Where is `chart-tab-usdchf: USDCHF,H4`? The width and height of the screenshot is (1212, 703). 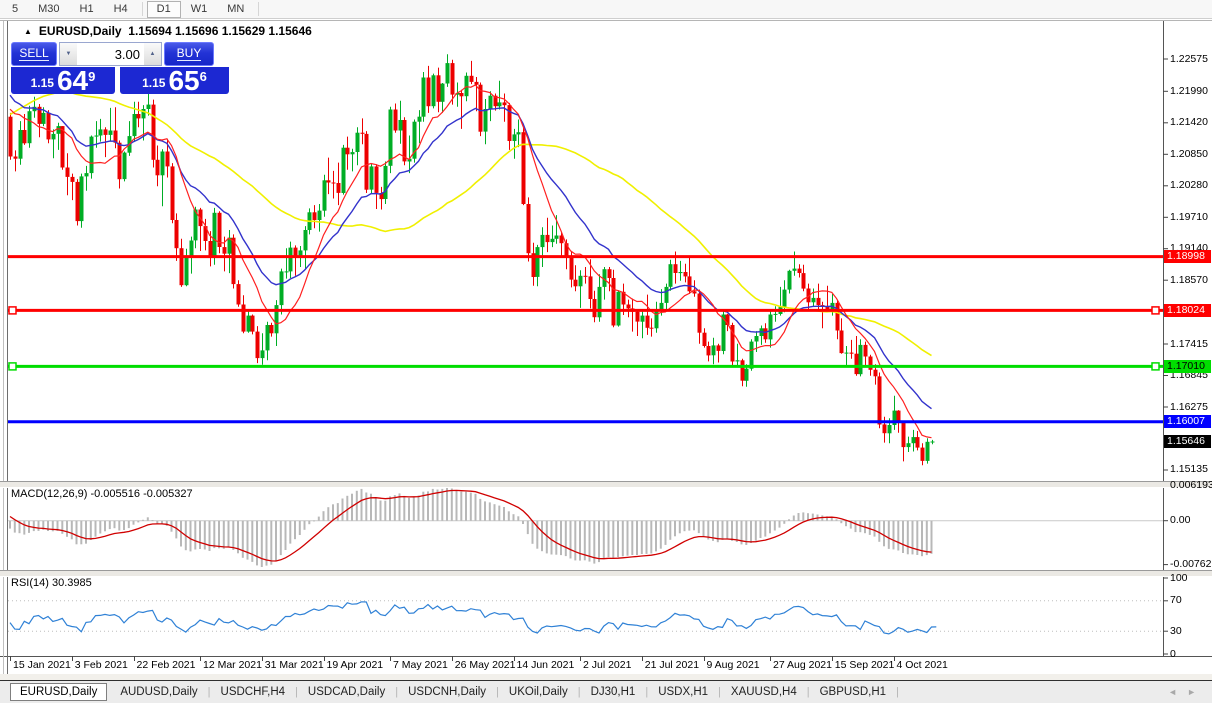
chart-tab-usdchf: USDCHF,H4 is located at coordinates (253, 692).